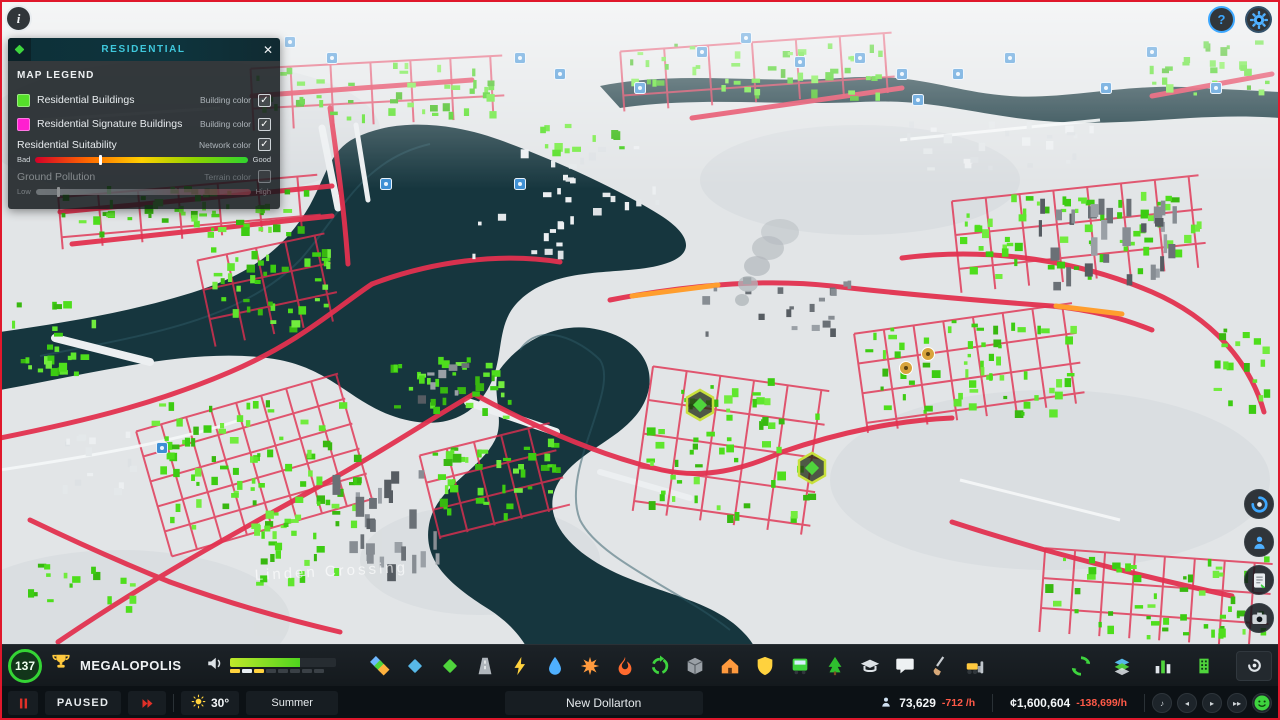 This screenshot has height=720, width=1280. What do you see at coordinates (264, 176) in the screenshot?
I see `legend-checkbox-ground-pollution` at bounding box center [264, 176].